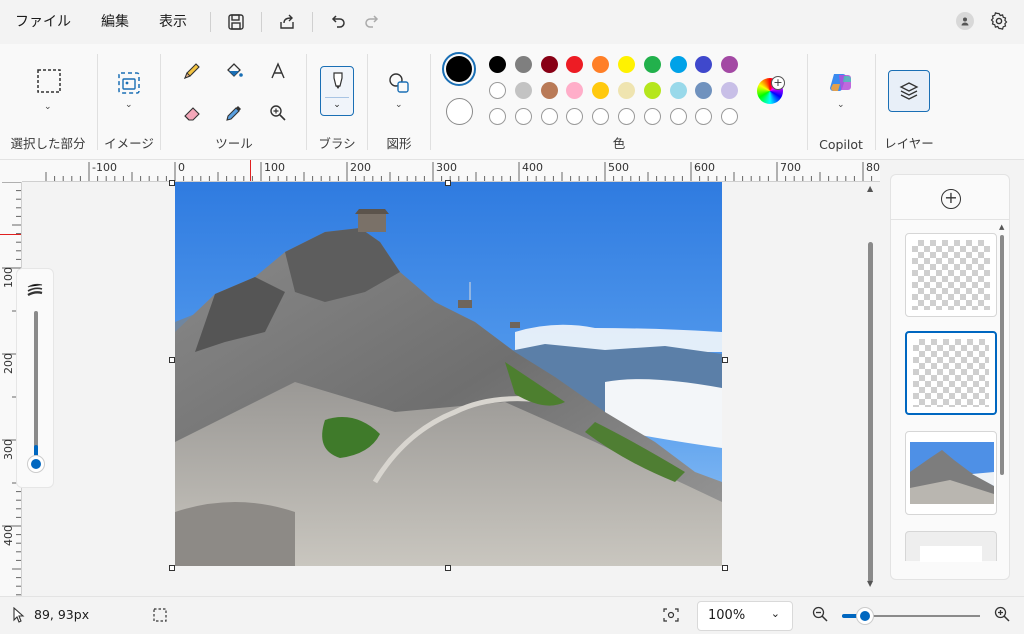 This screenshot has height=634, width=1024. I want to click on eraser-icon, so click(192, 113).